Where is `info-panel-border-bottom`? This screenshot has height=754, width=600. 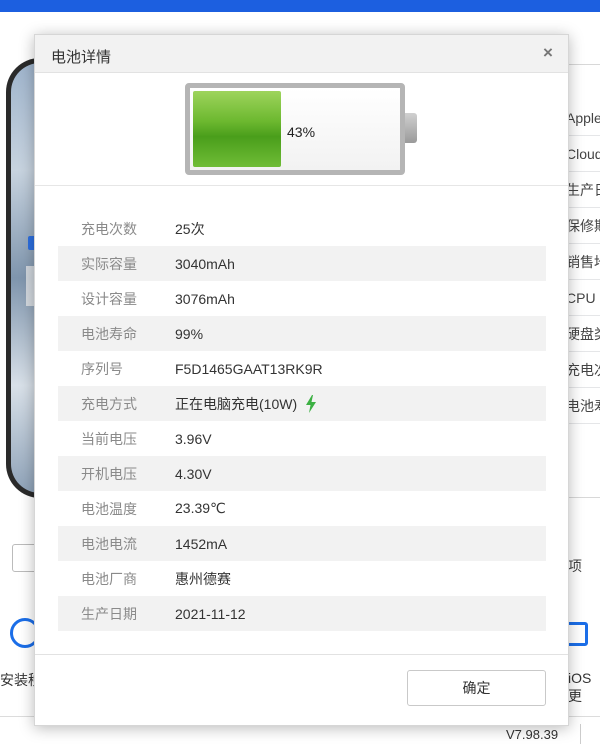
info-panel-border-bottom is located at coordinates (583, 497).